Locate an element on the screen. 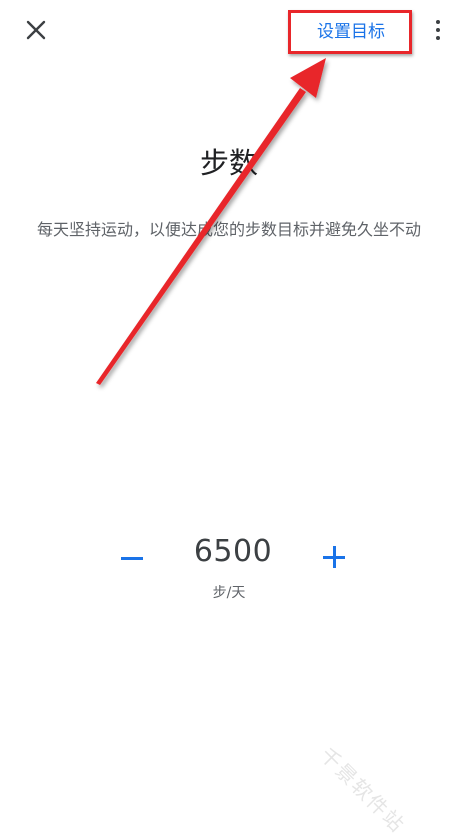 The image size is (458, 838). close-icon is located at coordinates (36, 30).